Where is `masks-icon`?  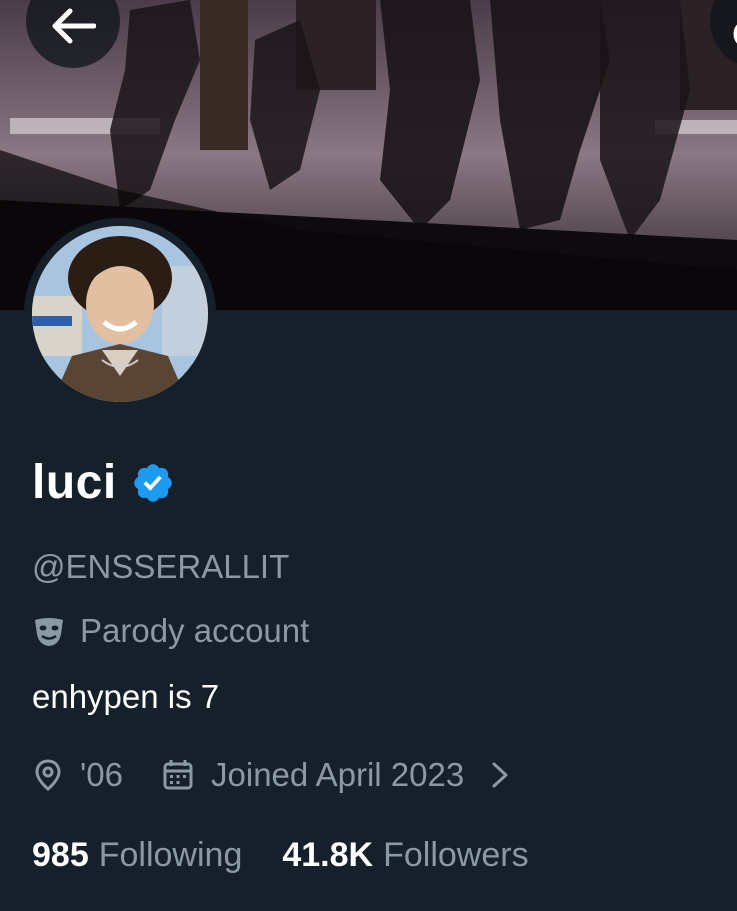 masks-icon is located at coordinates (49, 632).